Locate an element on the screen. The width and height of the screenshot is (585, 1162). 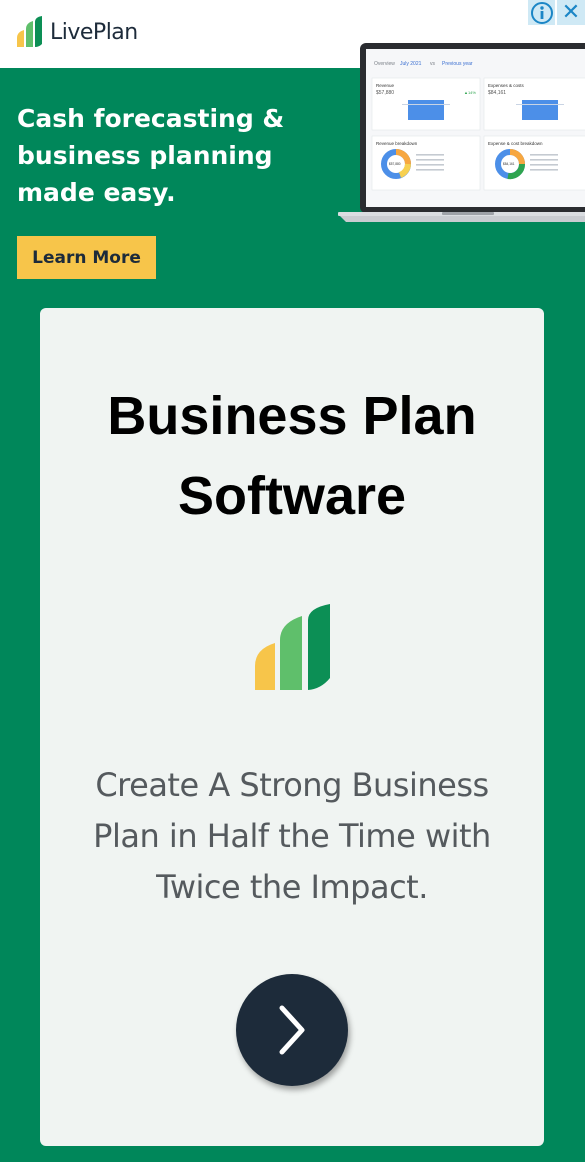
chevron-right-icon is located at coordinates (292, 1030).